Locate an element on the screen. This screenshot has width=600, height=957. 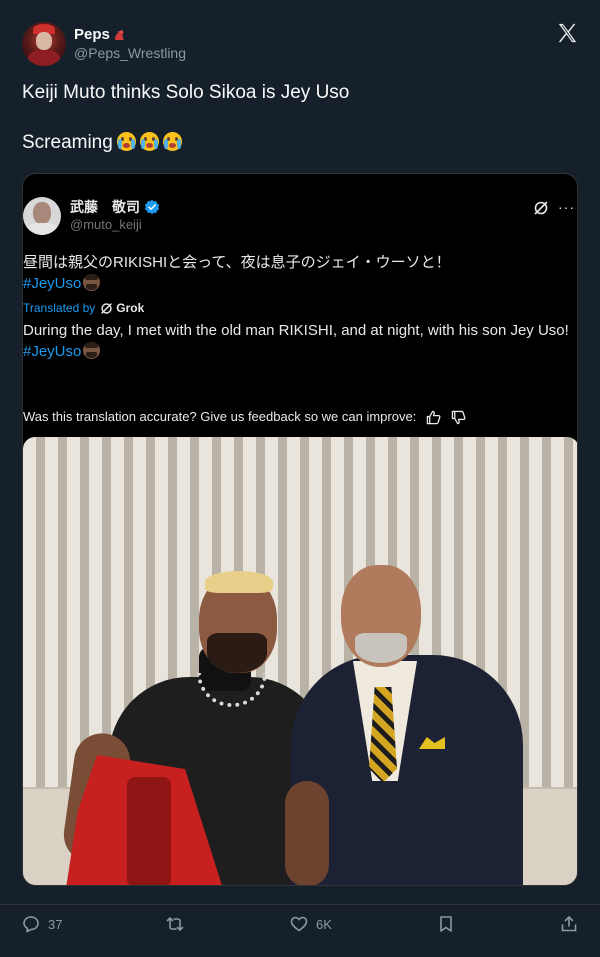
verified-badge-icon is located at coordinates (152, 207).